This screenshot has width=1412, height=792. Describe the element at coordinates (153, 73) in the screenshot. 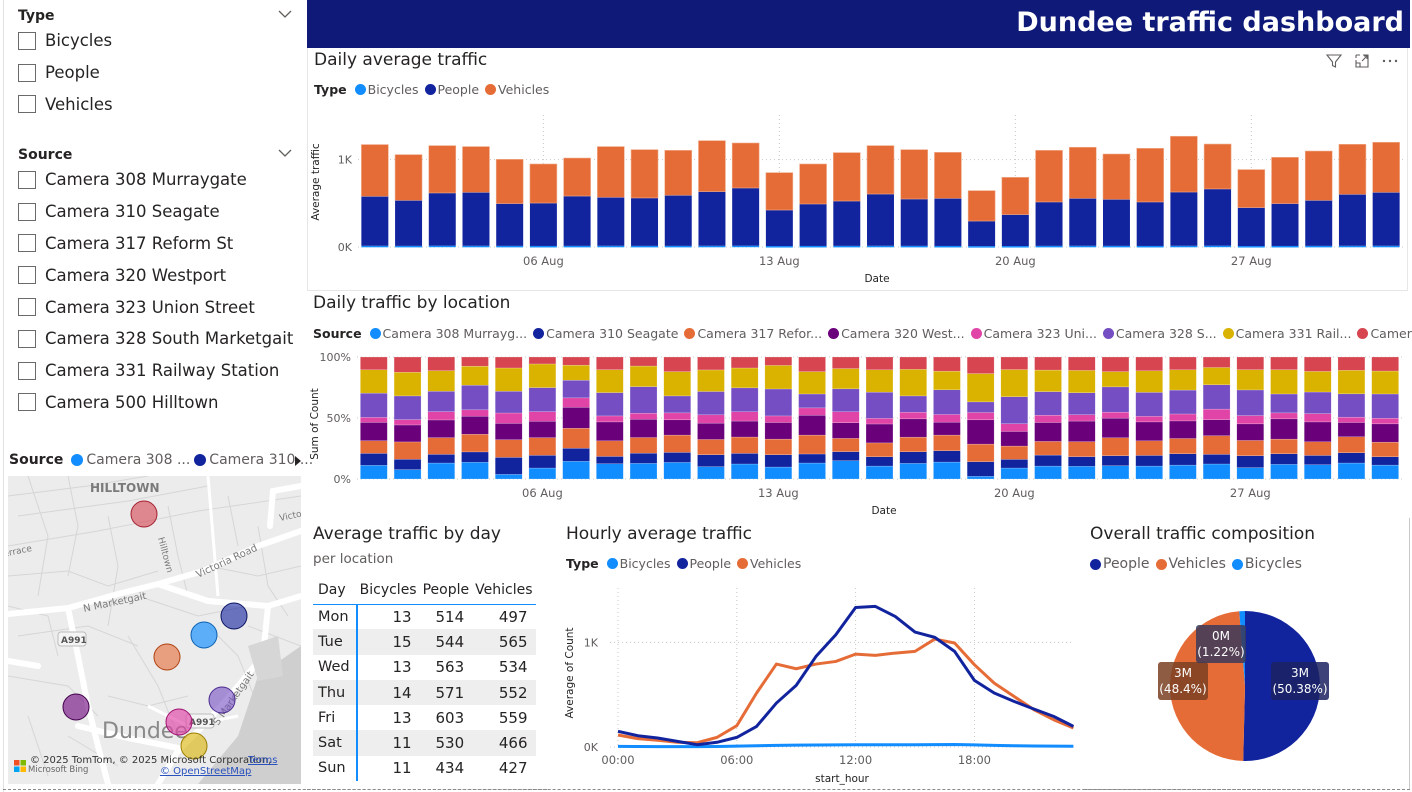

I see `slicer-item-type: People` at that location.